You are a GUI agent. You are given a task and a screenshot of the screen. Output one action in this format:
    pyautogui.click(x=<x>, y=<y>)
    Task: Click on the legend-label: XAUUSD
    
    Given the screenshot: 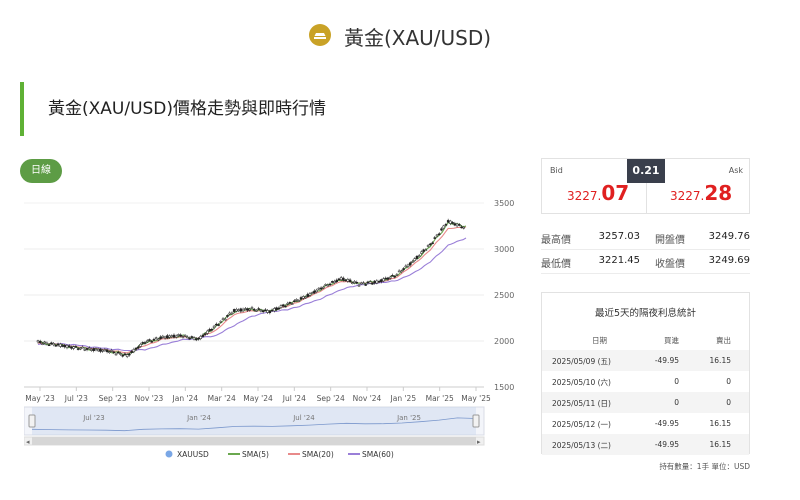 What is the action you would take?
    pyautogui.click(x=193, y=454)
    